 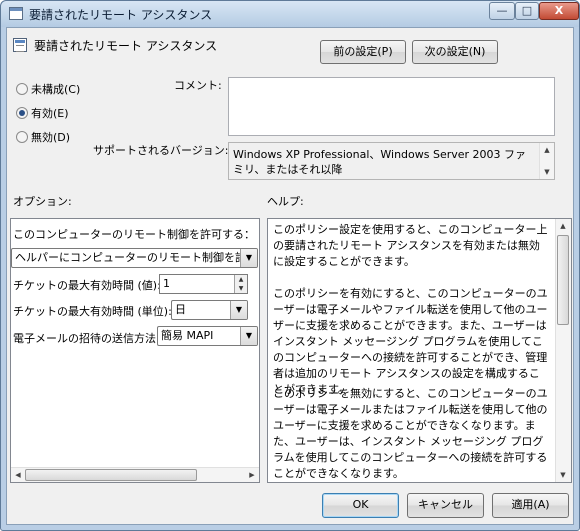 I want to click on permit-remote-control-label: このコンピューターのリモート制御を許可する：, so click(x=134, y=234).